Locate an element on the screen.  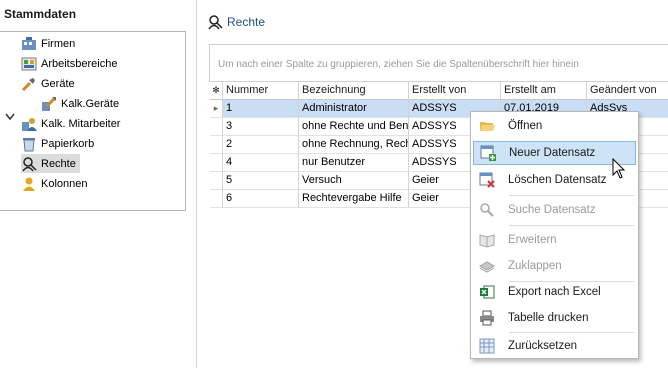
tree-item-kalk-mitarbeiter: Kalk. Mitarbeiter is located at coordinates (70, 123).